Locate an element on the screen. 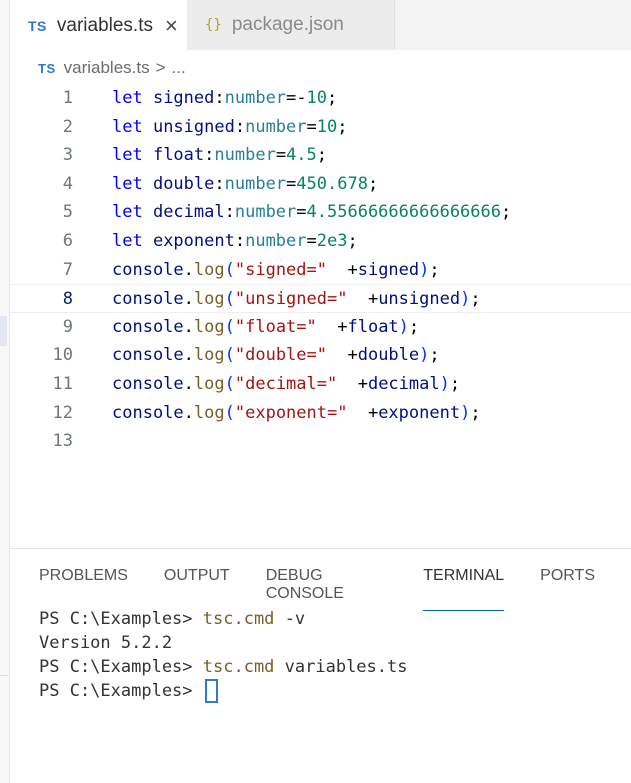 This screenshot has width=631, height=783. code-line: 8 console.log("unsigned=" +unsigned); is located at coordinates (320, 298).